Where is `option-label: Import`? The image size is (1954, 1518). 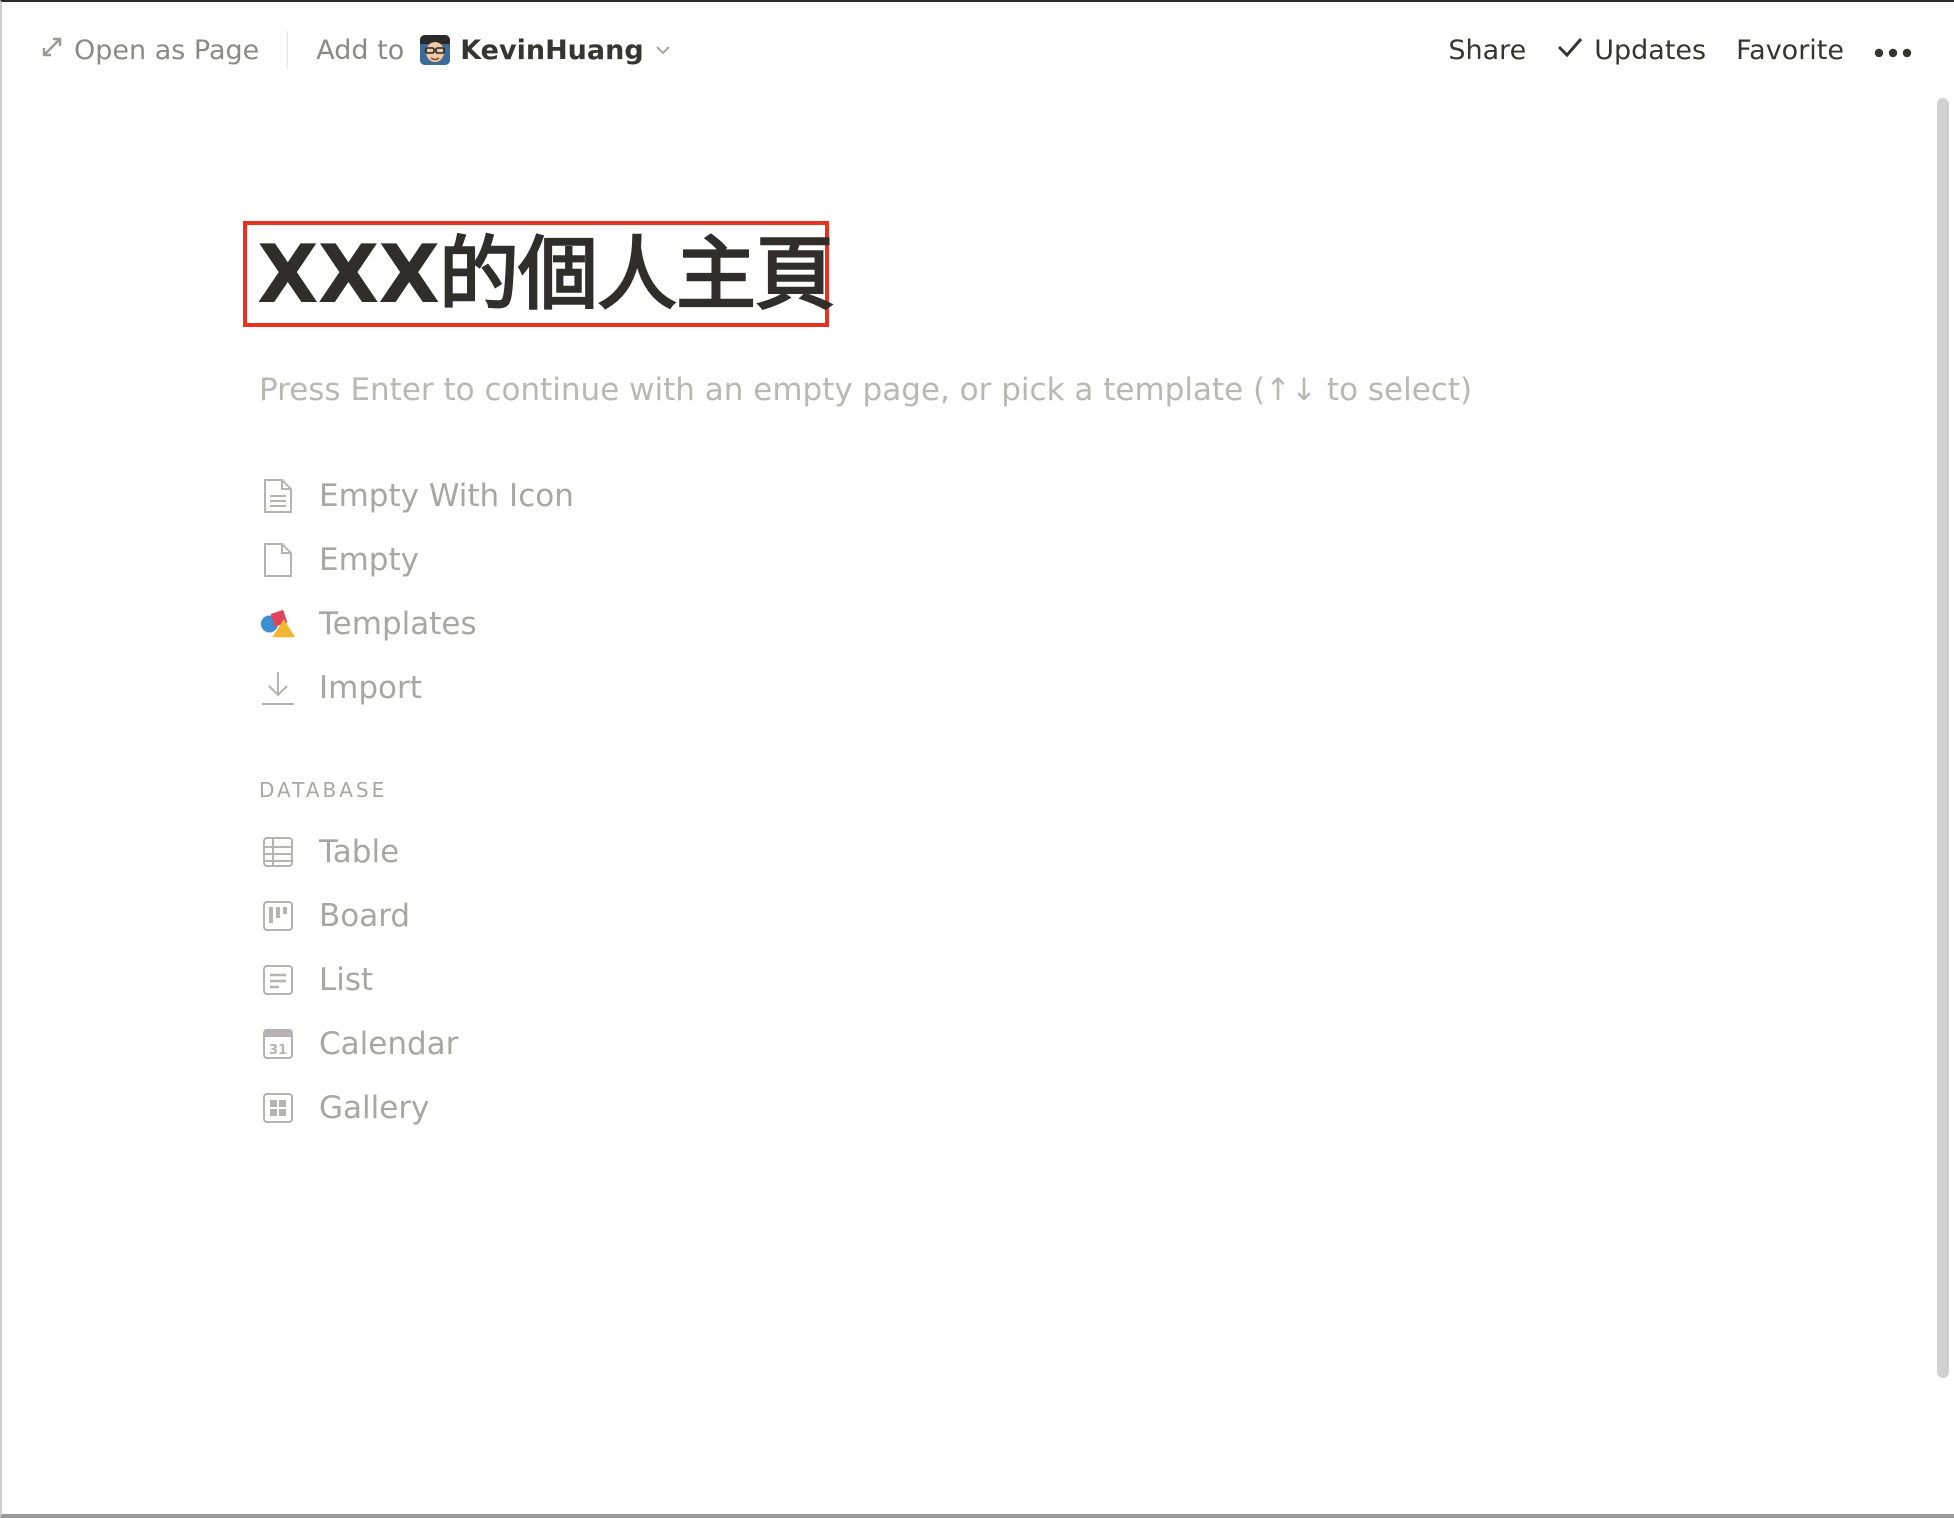
option-label: Import is located at coordinates (370, 688).